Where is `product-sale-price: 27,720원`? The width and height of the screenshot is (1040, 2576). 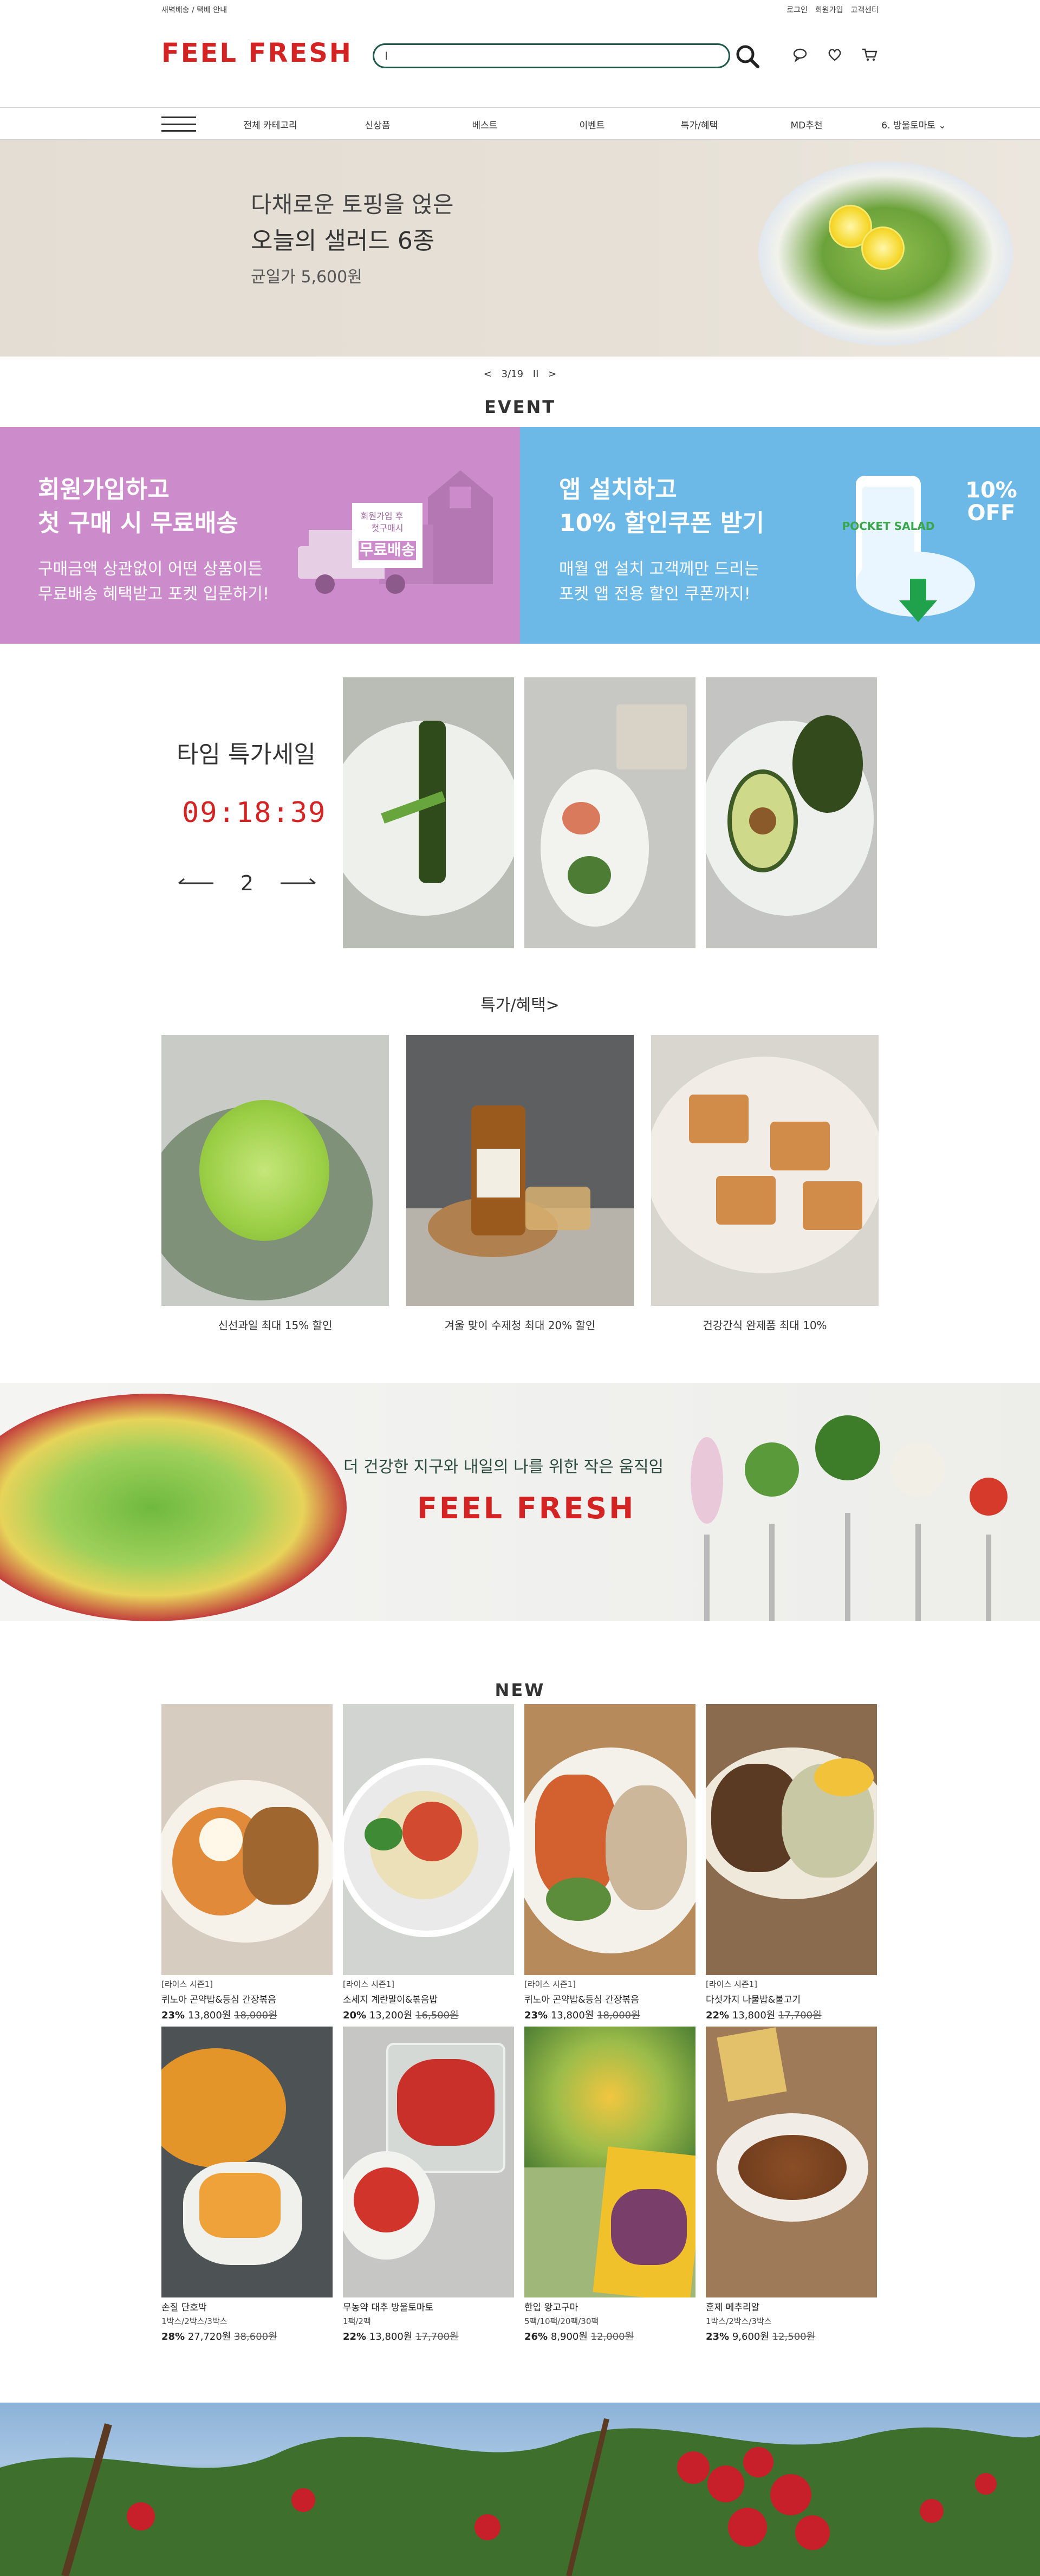 product-sale-price: 27,720원 is located at coordinates (209, 2336).